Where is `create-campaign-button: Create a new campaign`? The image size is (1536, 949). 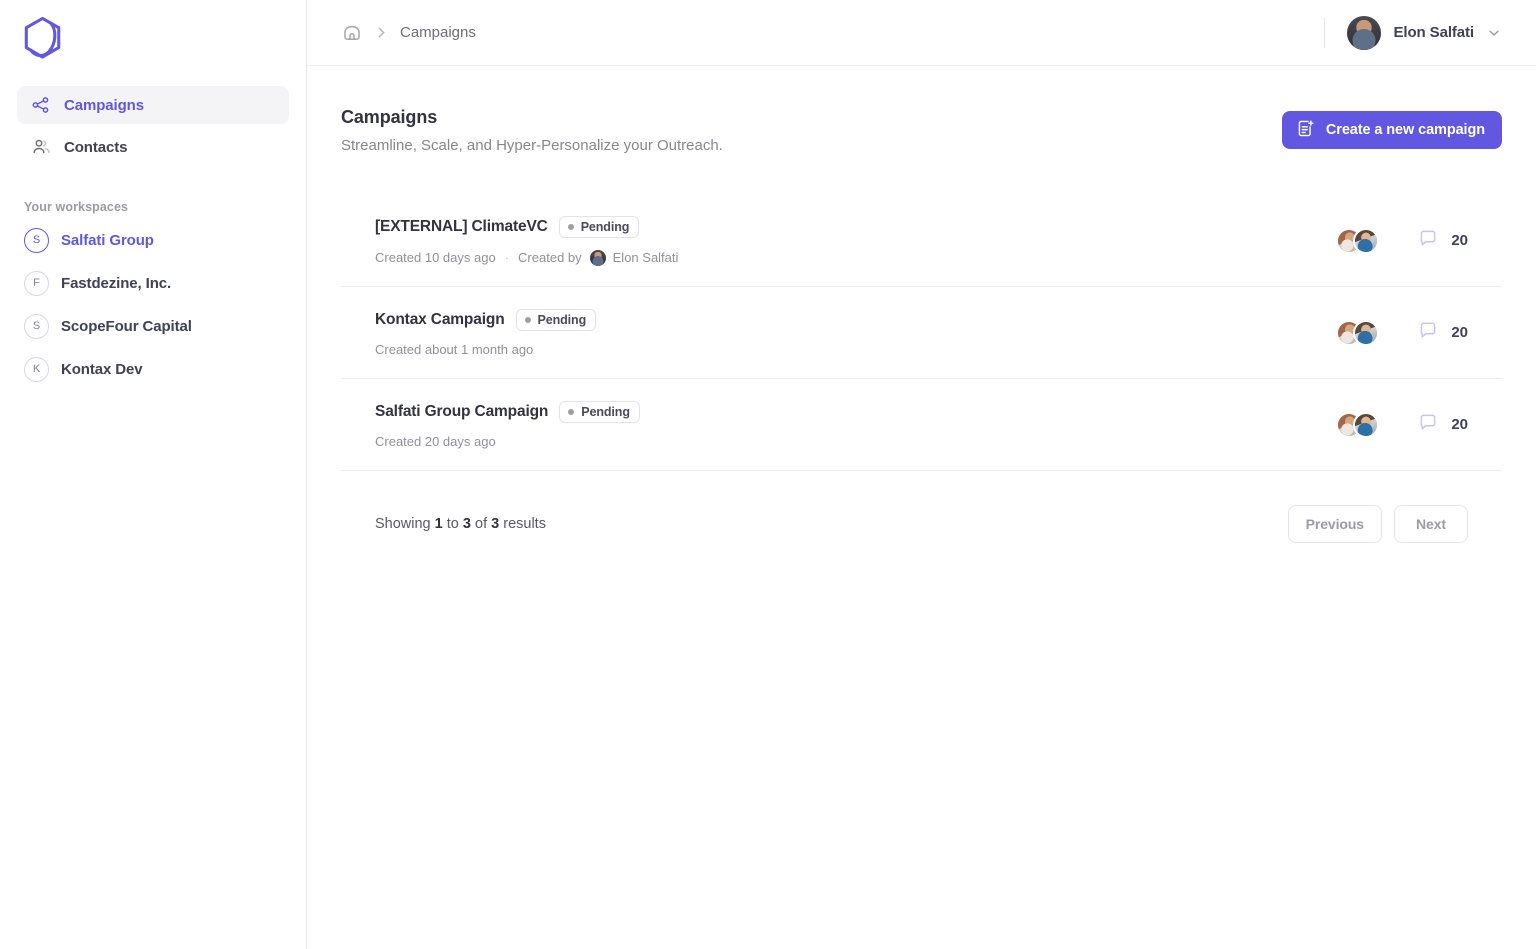
create-campaign-button: Create a new campaign is located at coordinates (1391, 130).